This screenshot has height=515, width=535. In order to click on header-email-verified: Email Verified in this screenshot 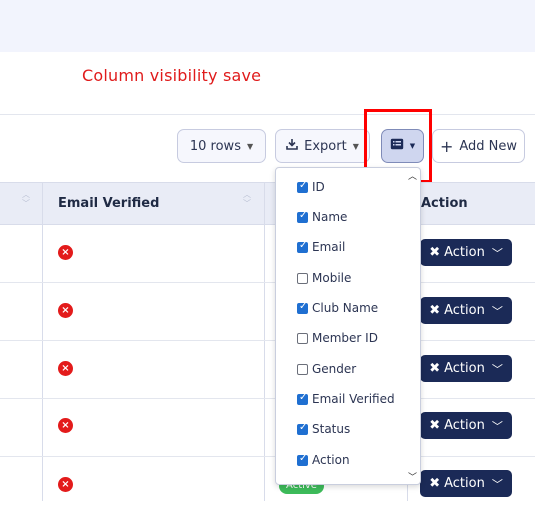, I will do `click(108, 203)`.